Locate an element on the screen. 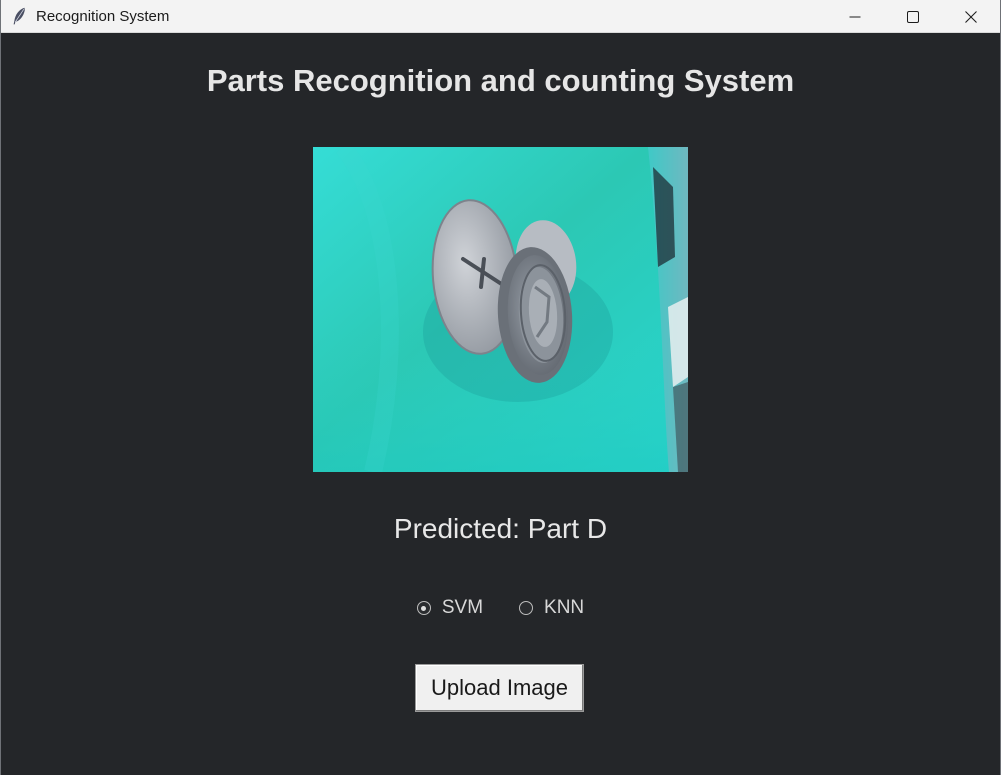 The image size is (1001, 775). feather-icon is located at coordinates (19, 16).